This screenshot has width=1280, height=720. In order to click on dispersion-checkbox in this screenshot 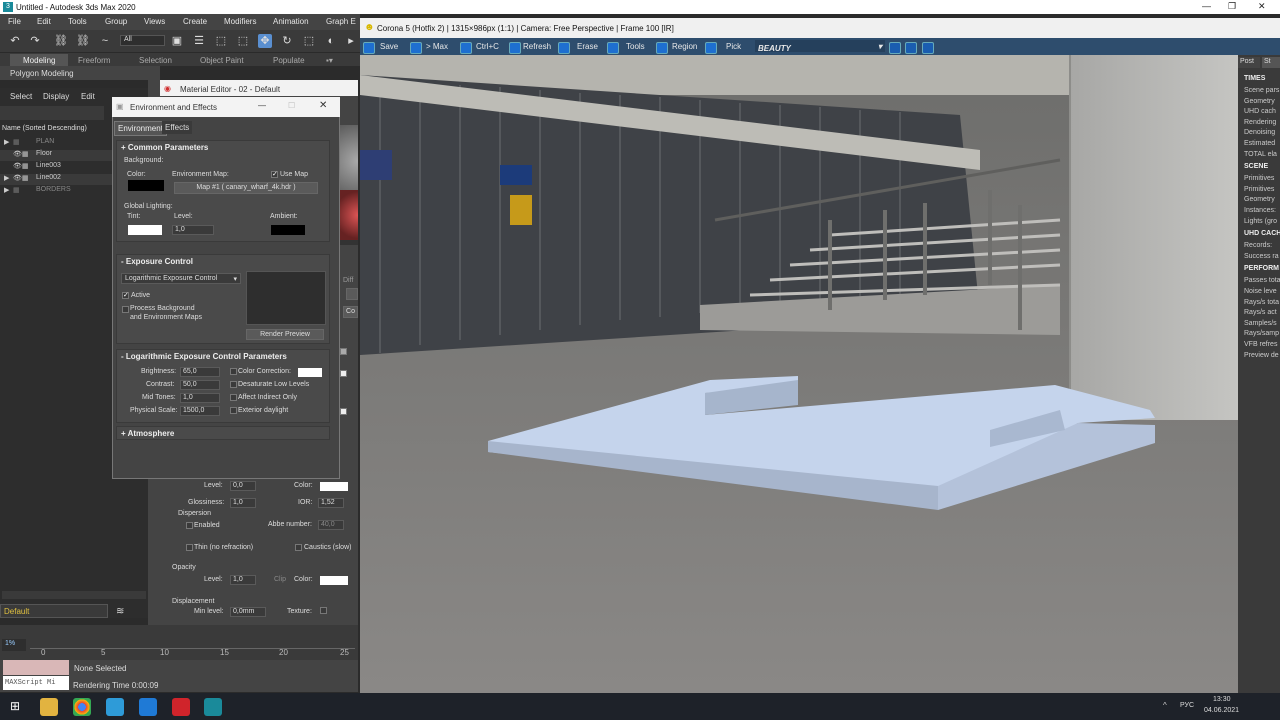, I will do `click(189, 525)`.